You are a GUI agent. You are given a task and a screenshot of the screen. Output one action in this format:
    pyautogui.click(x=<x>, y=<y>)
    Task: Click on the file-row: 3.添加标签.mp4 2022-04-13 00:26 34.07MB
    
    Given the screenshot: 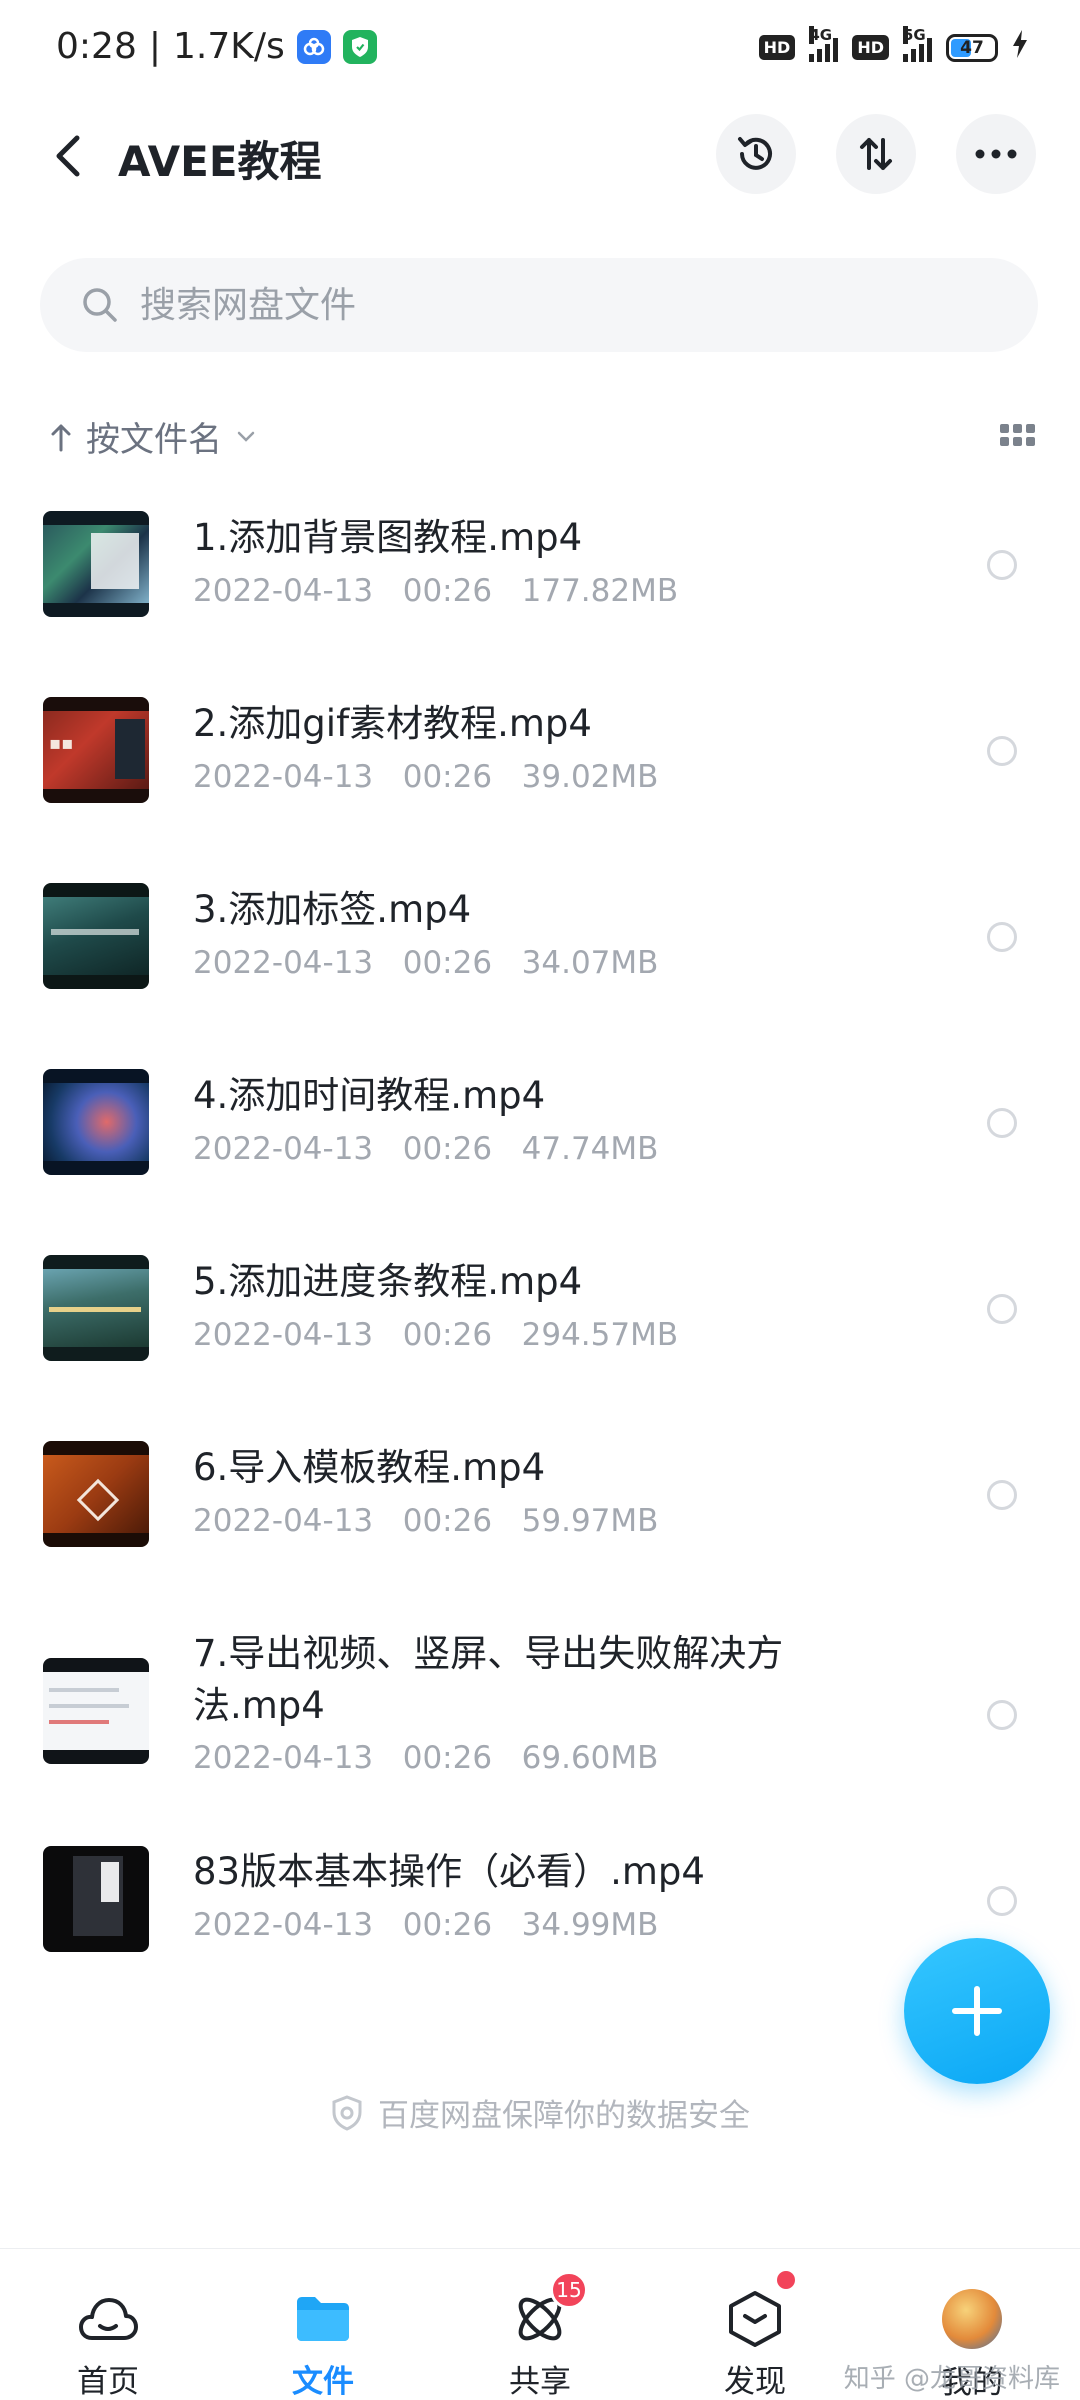 What is the action you would take?
    pyautogui.click(x=540, y=955)
    